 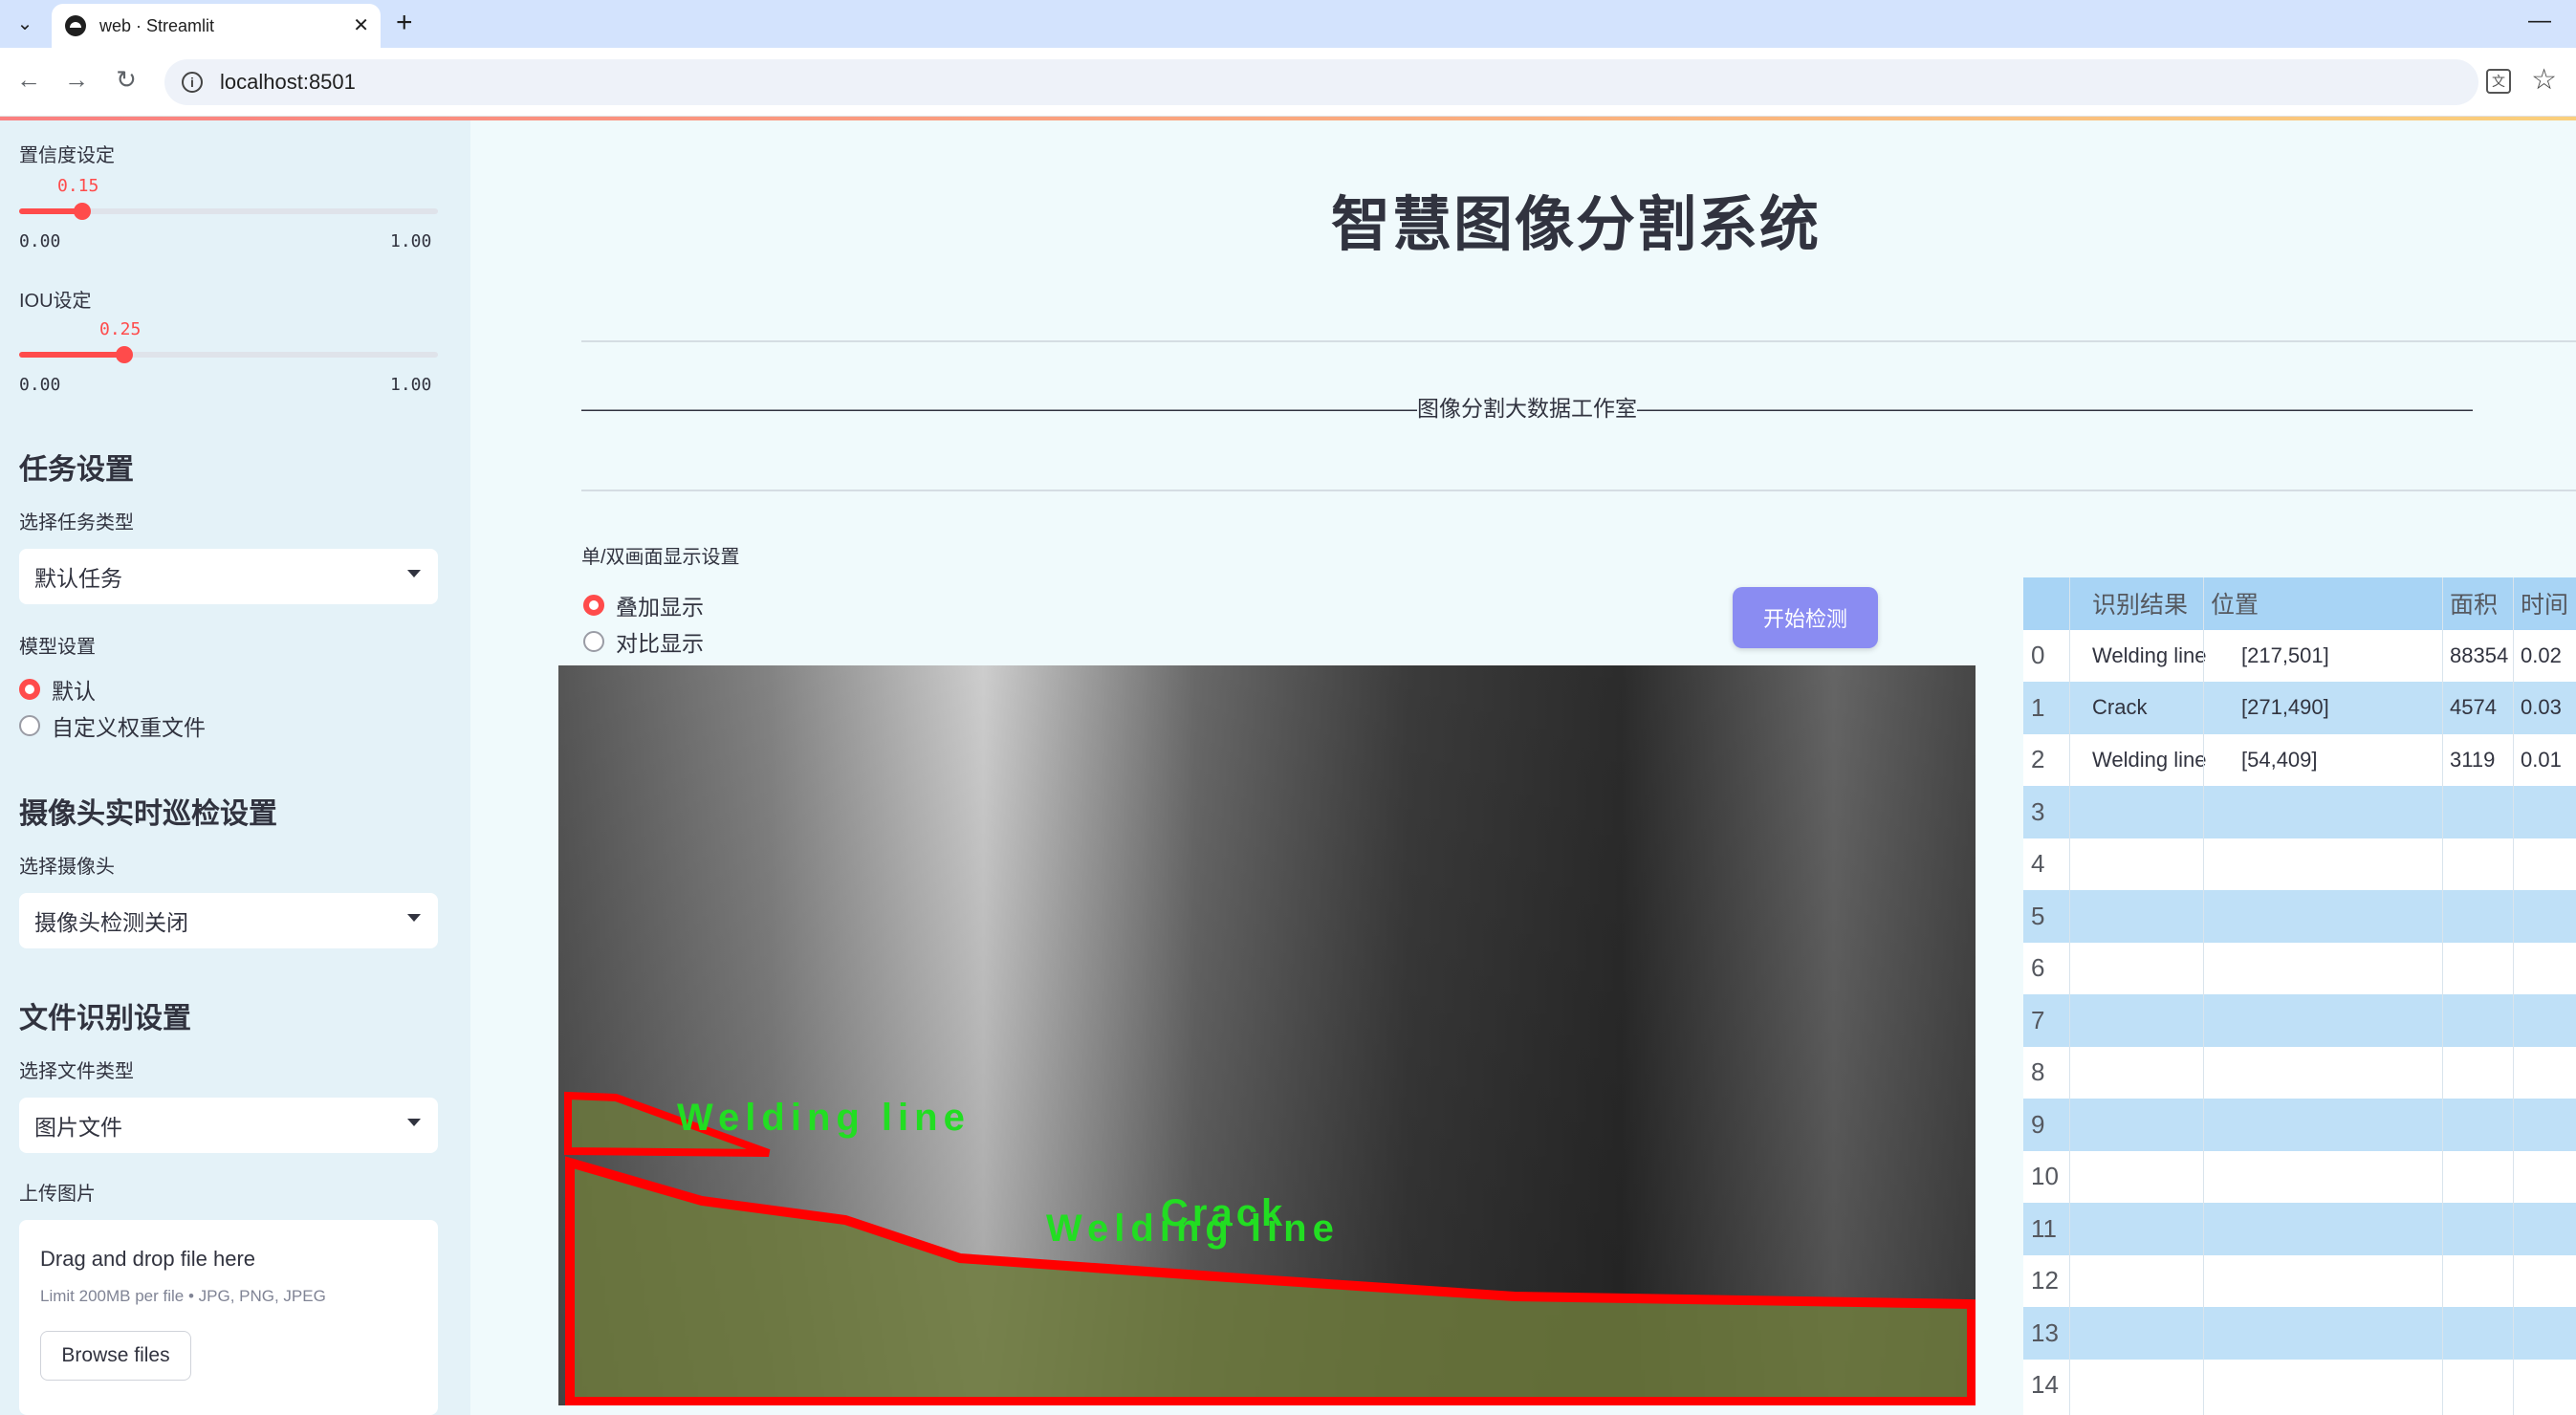 What do you see at coordinates (148, 1259) in the screenshot?
I see `dropzone-title: Drag and drop file here` at bounding box center [148, 1259].